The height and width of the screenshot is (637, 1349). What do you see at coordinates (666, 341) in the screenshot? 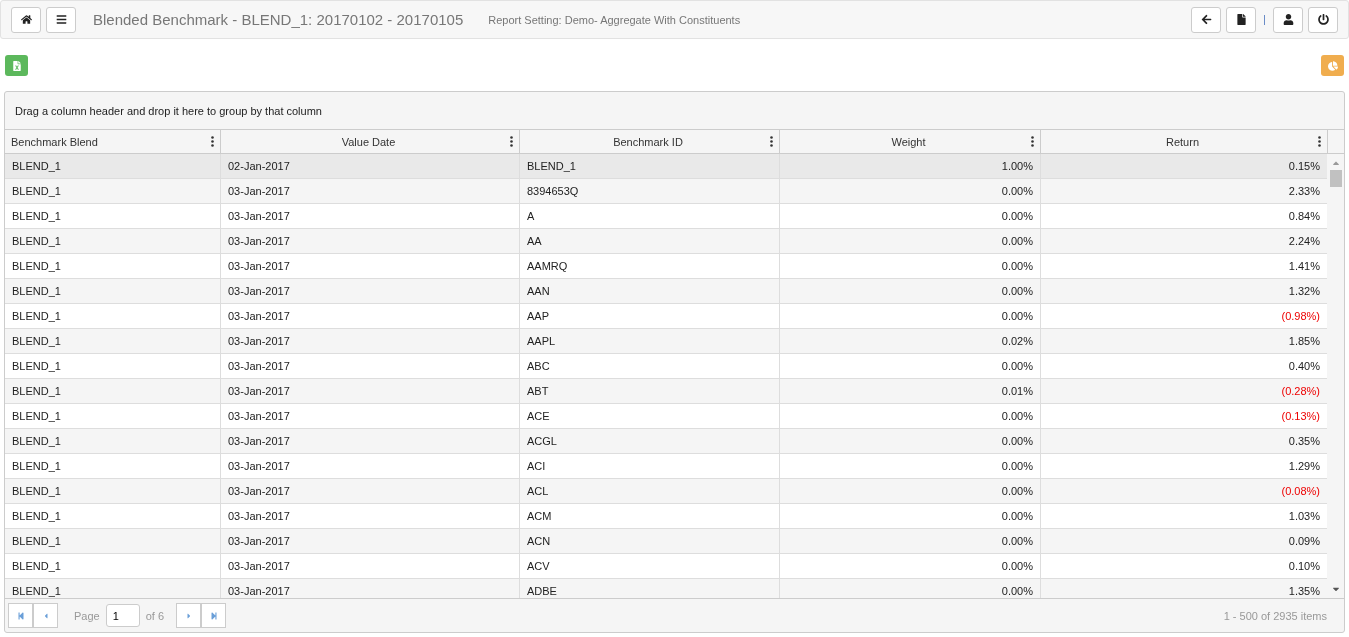
I see `table-row: BLEND_1 03-Jan-2017 AAPL 0.02% 1.85%` at bounding box center [666, 341].